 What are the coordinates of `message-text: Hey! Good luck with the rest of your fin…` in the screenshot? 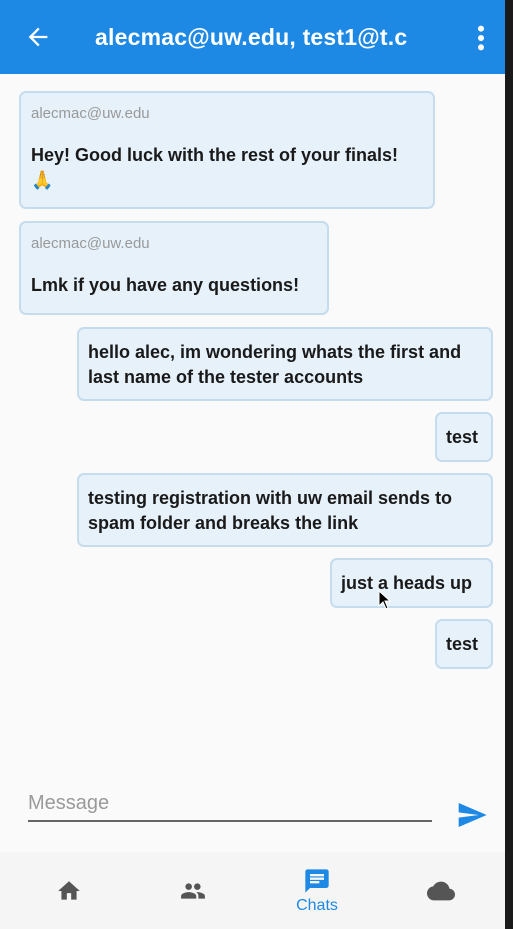 It's located at (215, 167).